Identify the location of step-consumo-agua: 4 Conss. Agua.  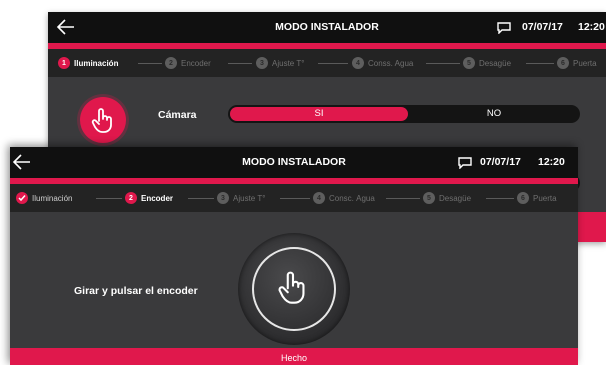
(382, 63).